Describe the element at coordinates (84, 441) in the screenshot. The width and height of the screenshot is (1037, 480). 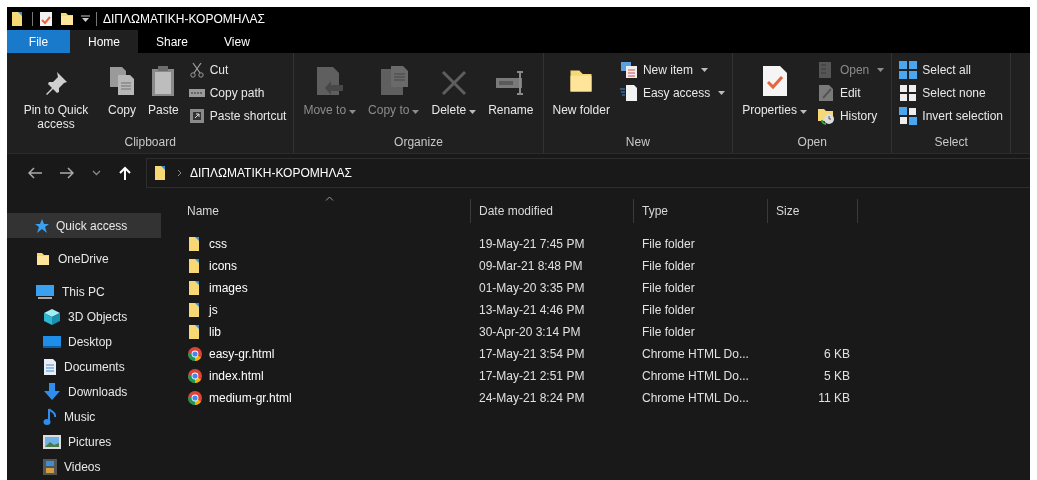
I see `sidebar-item: Pictures` at that location.